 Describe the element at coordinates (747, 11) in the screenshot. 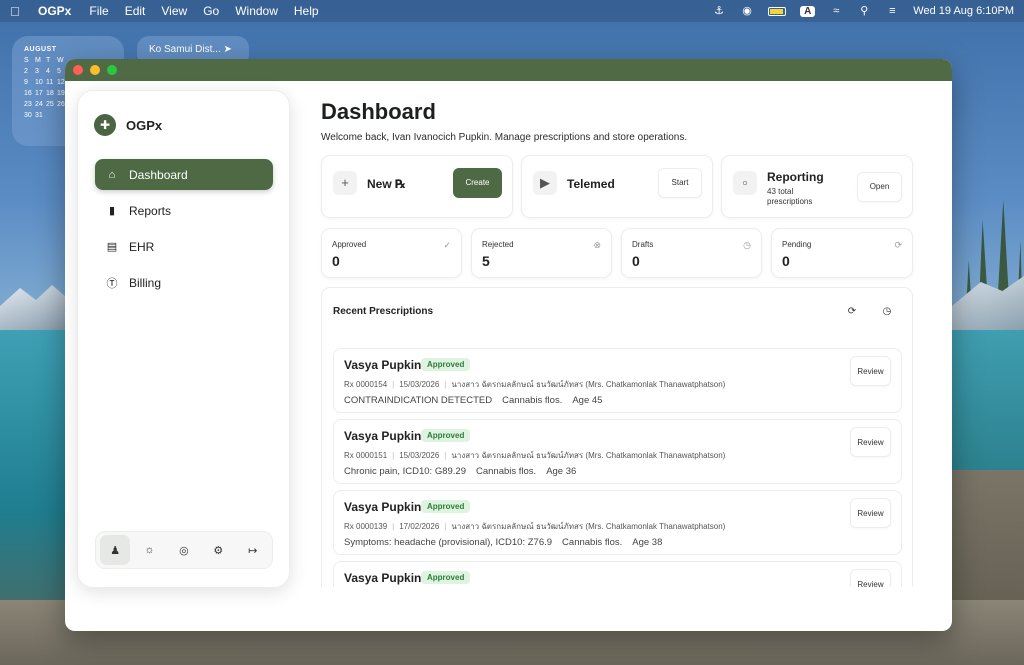

I see `vpn-icon: ◉` at that location.